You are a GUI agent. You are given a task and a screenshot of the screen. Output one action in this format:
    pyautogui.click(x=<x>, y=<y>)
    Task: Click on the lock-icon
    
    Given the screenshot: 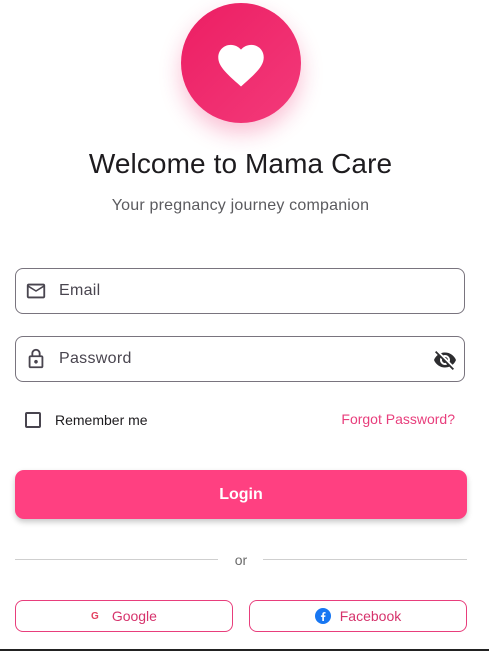 What is the action you would take?
    pyautogui.click(x=36, y=358)
    